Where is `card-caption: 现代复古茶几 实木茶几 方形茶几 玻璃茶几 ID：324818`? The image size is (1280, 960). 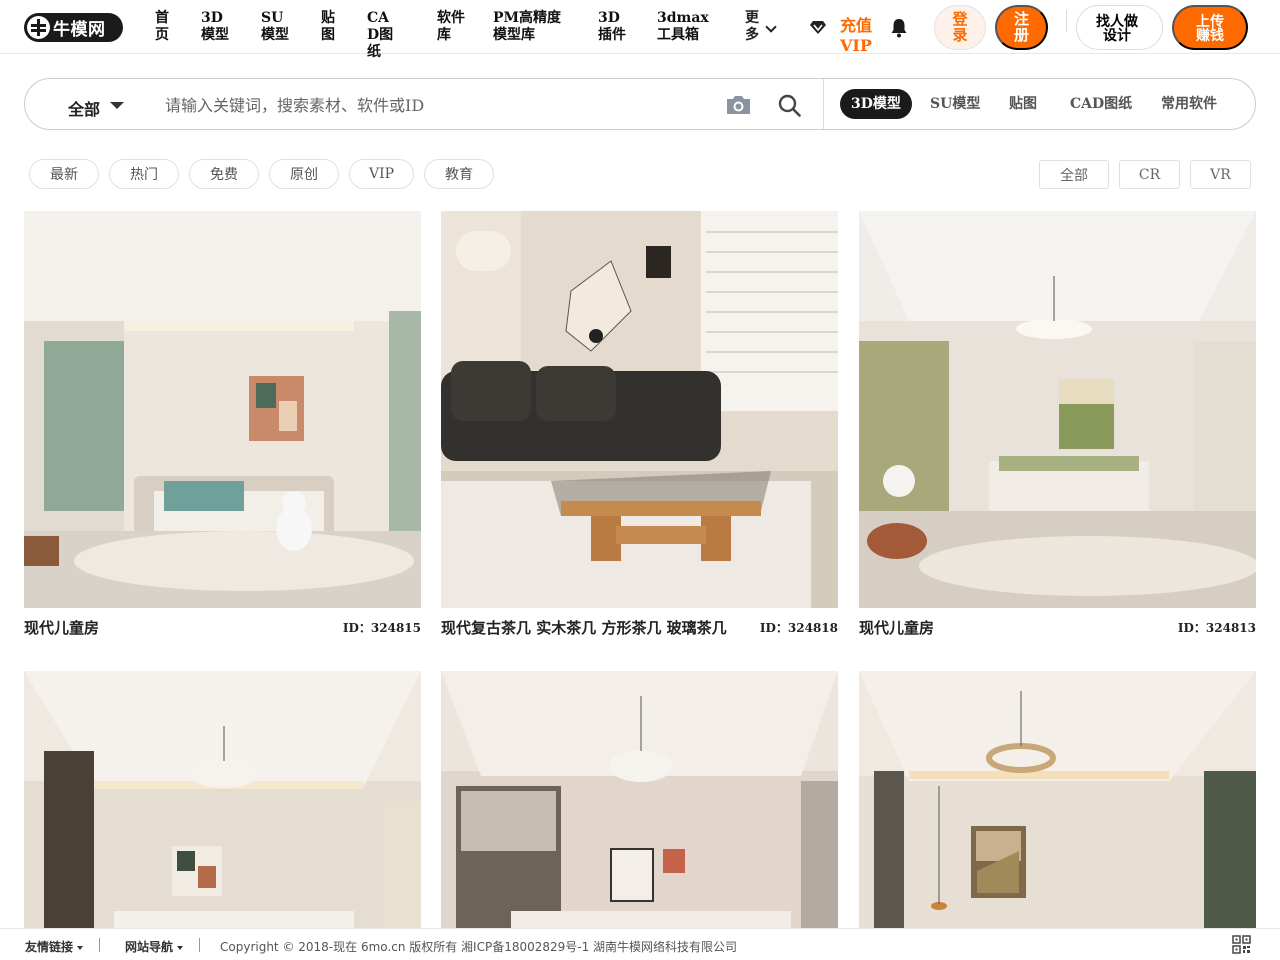
card-caption: 现代复古茶几 实木茶几 方形茶几 玻璃茶几 ID：324818 is located at coordinates (639, 627).